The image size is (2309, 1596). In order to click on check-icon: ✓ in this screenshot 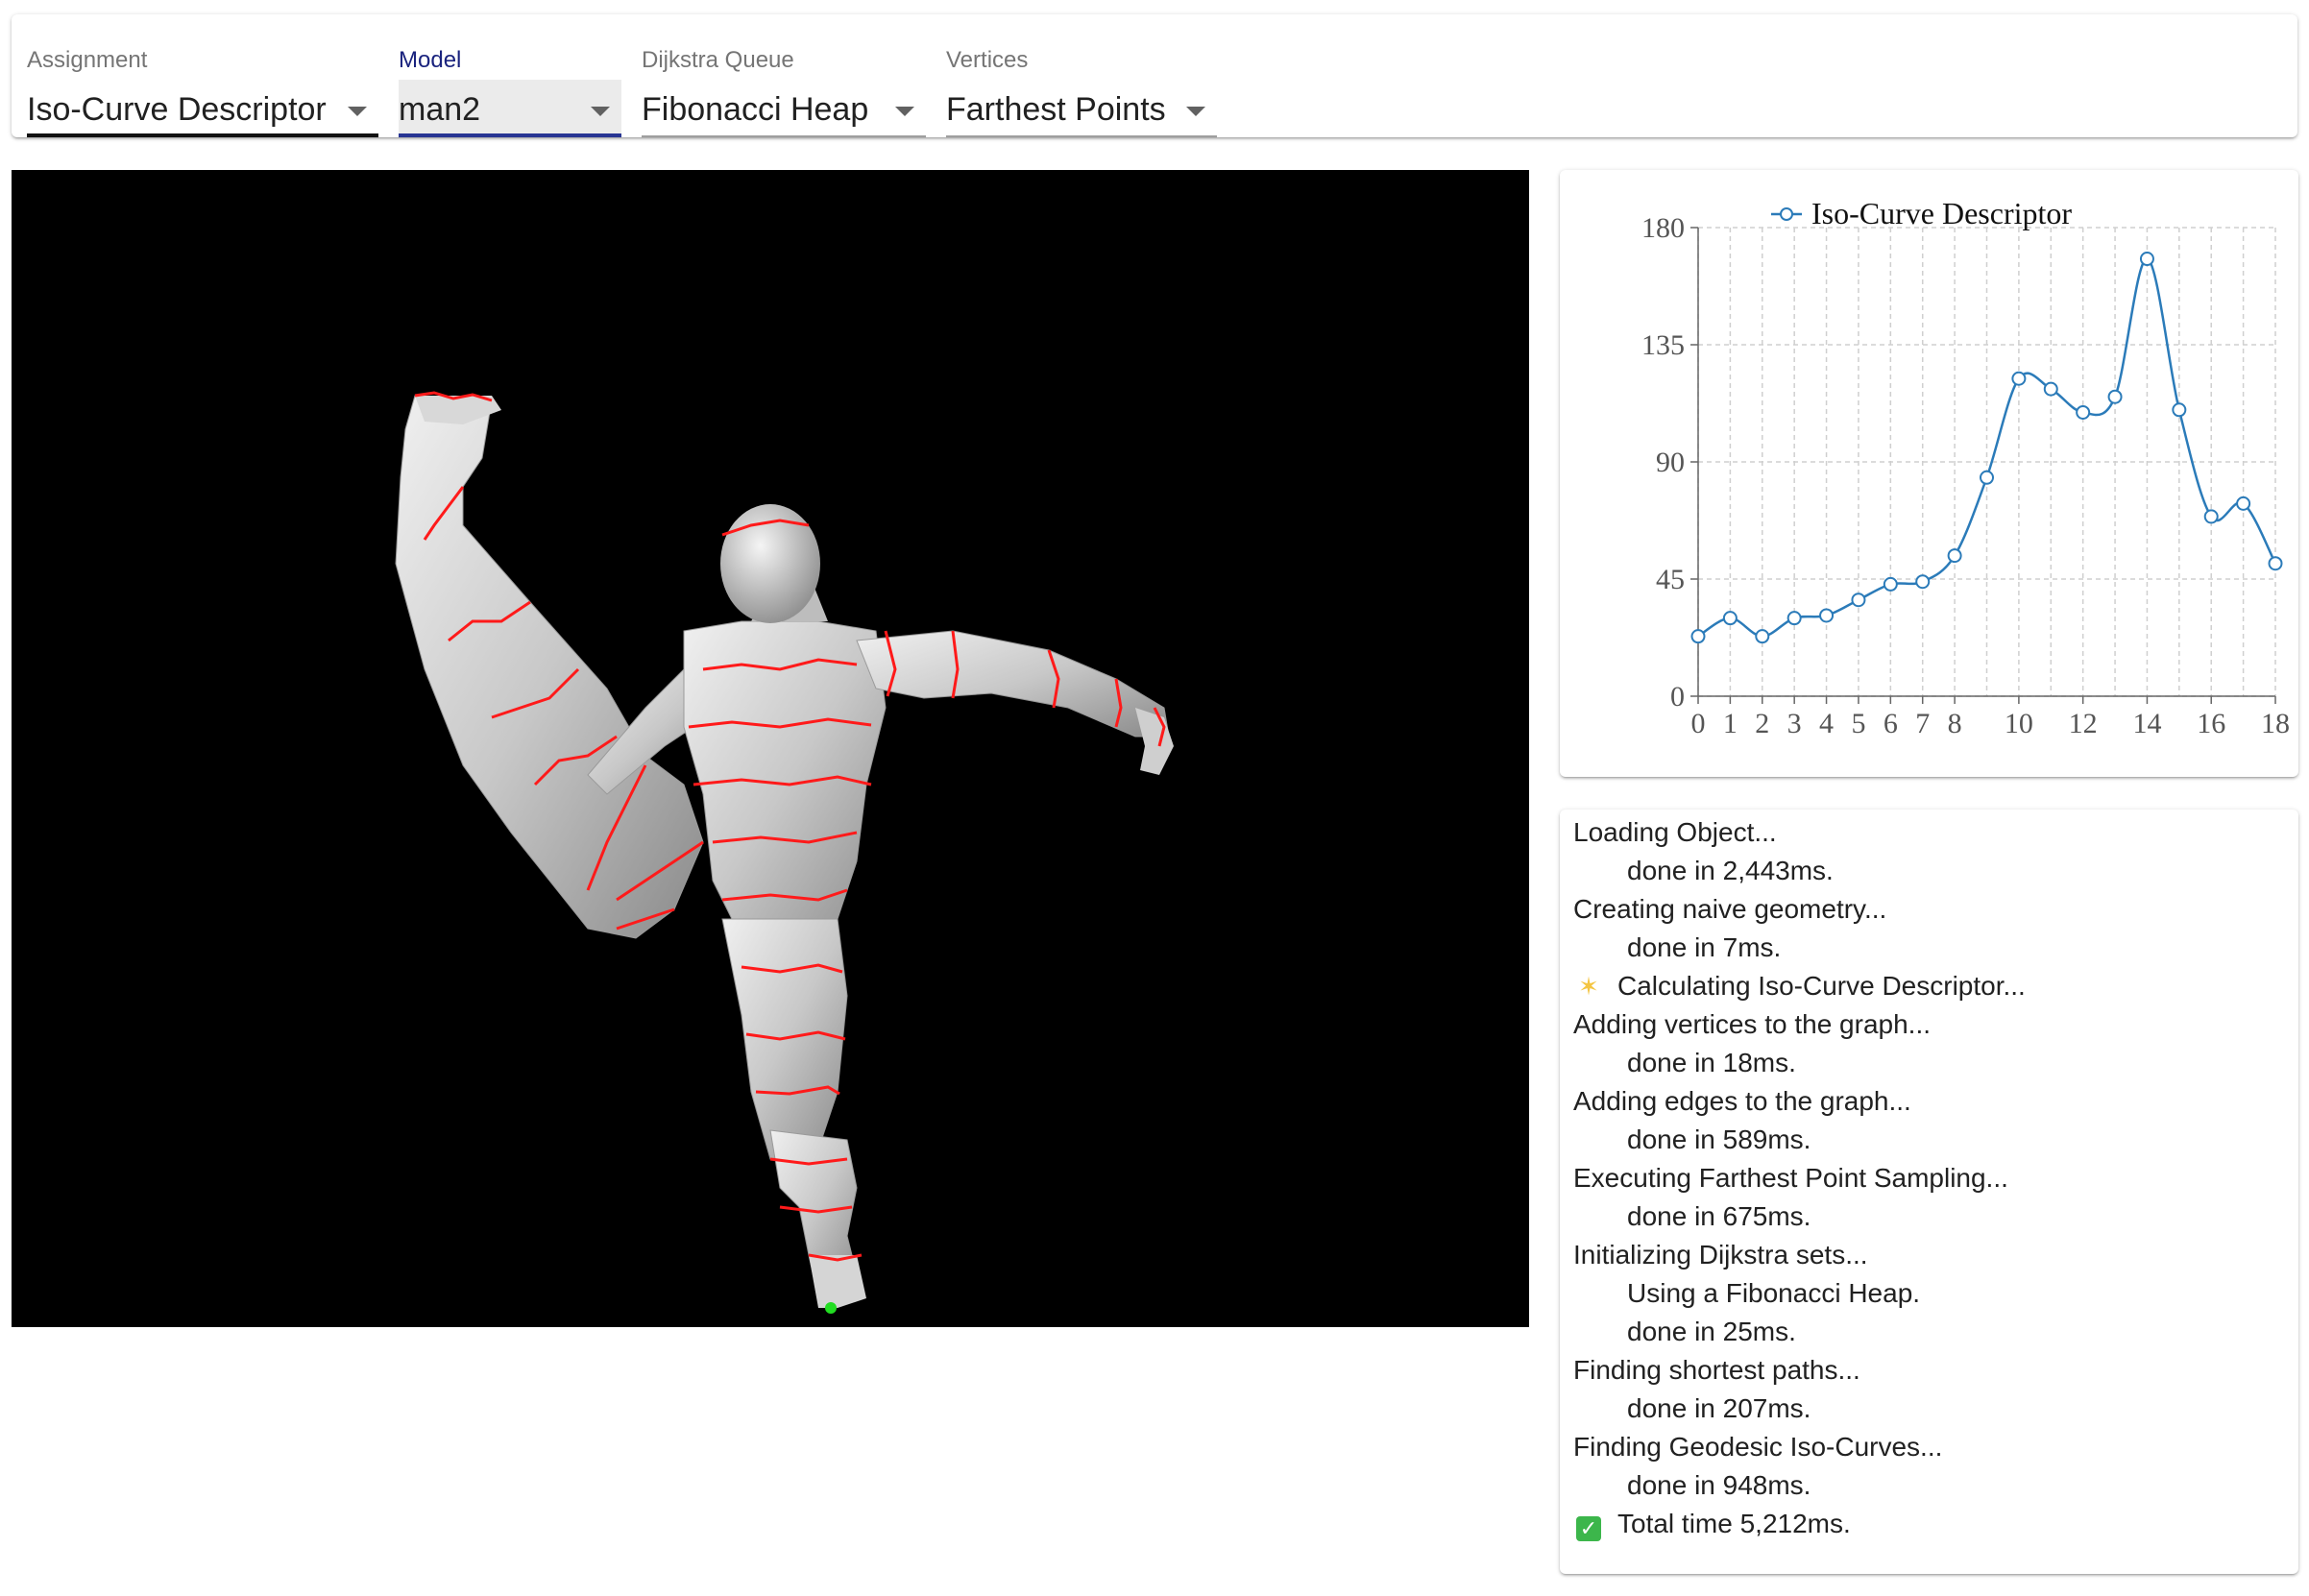, I will do `click(1589, 1525)`.